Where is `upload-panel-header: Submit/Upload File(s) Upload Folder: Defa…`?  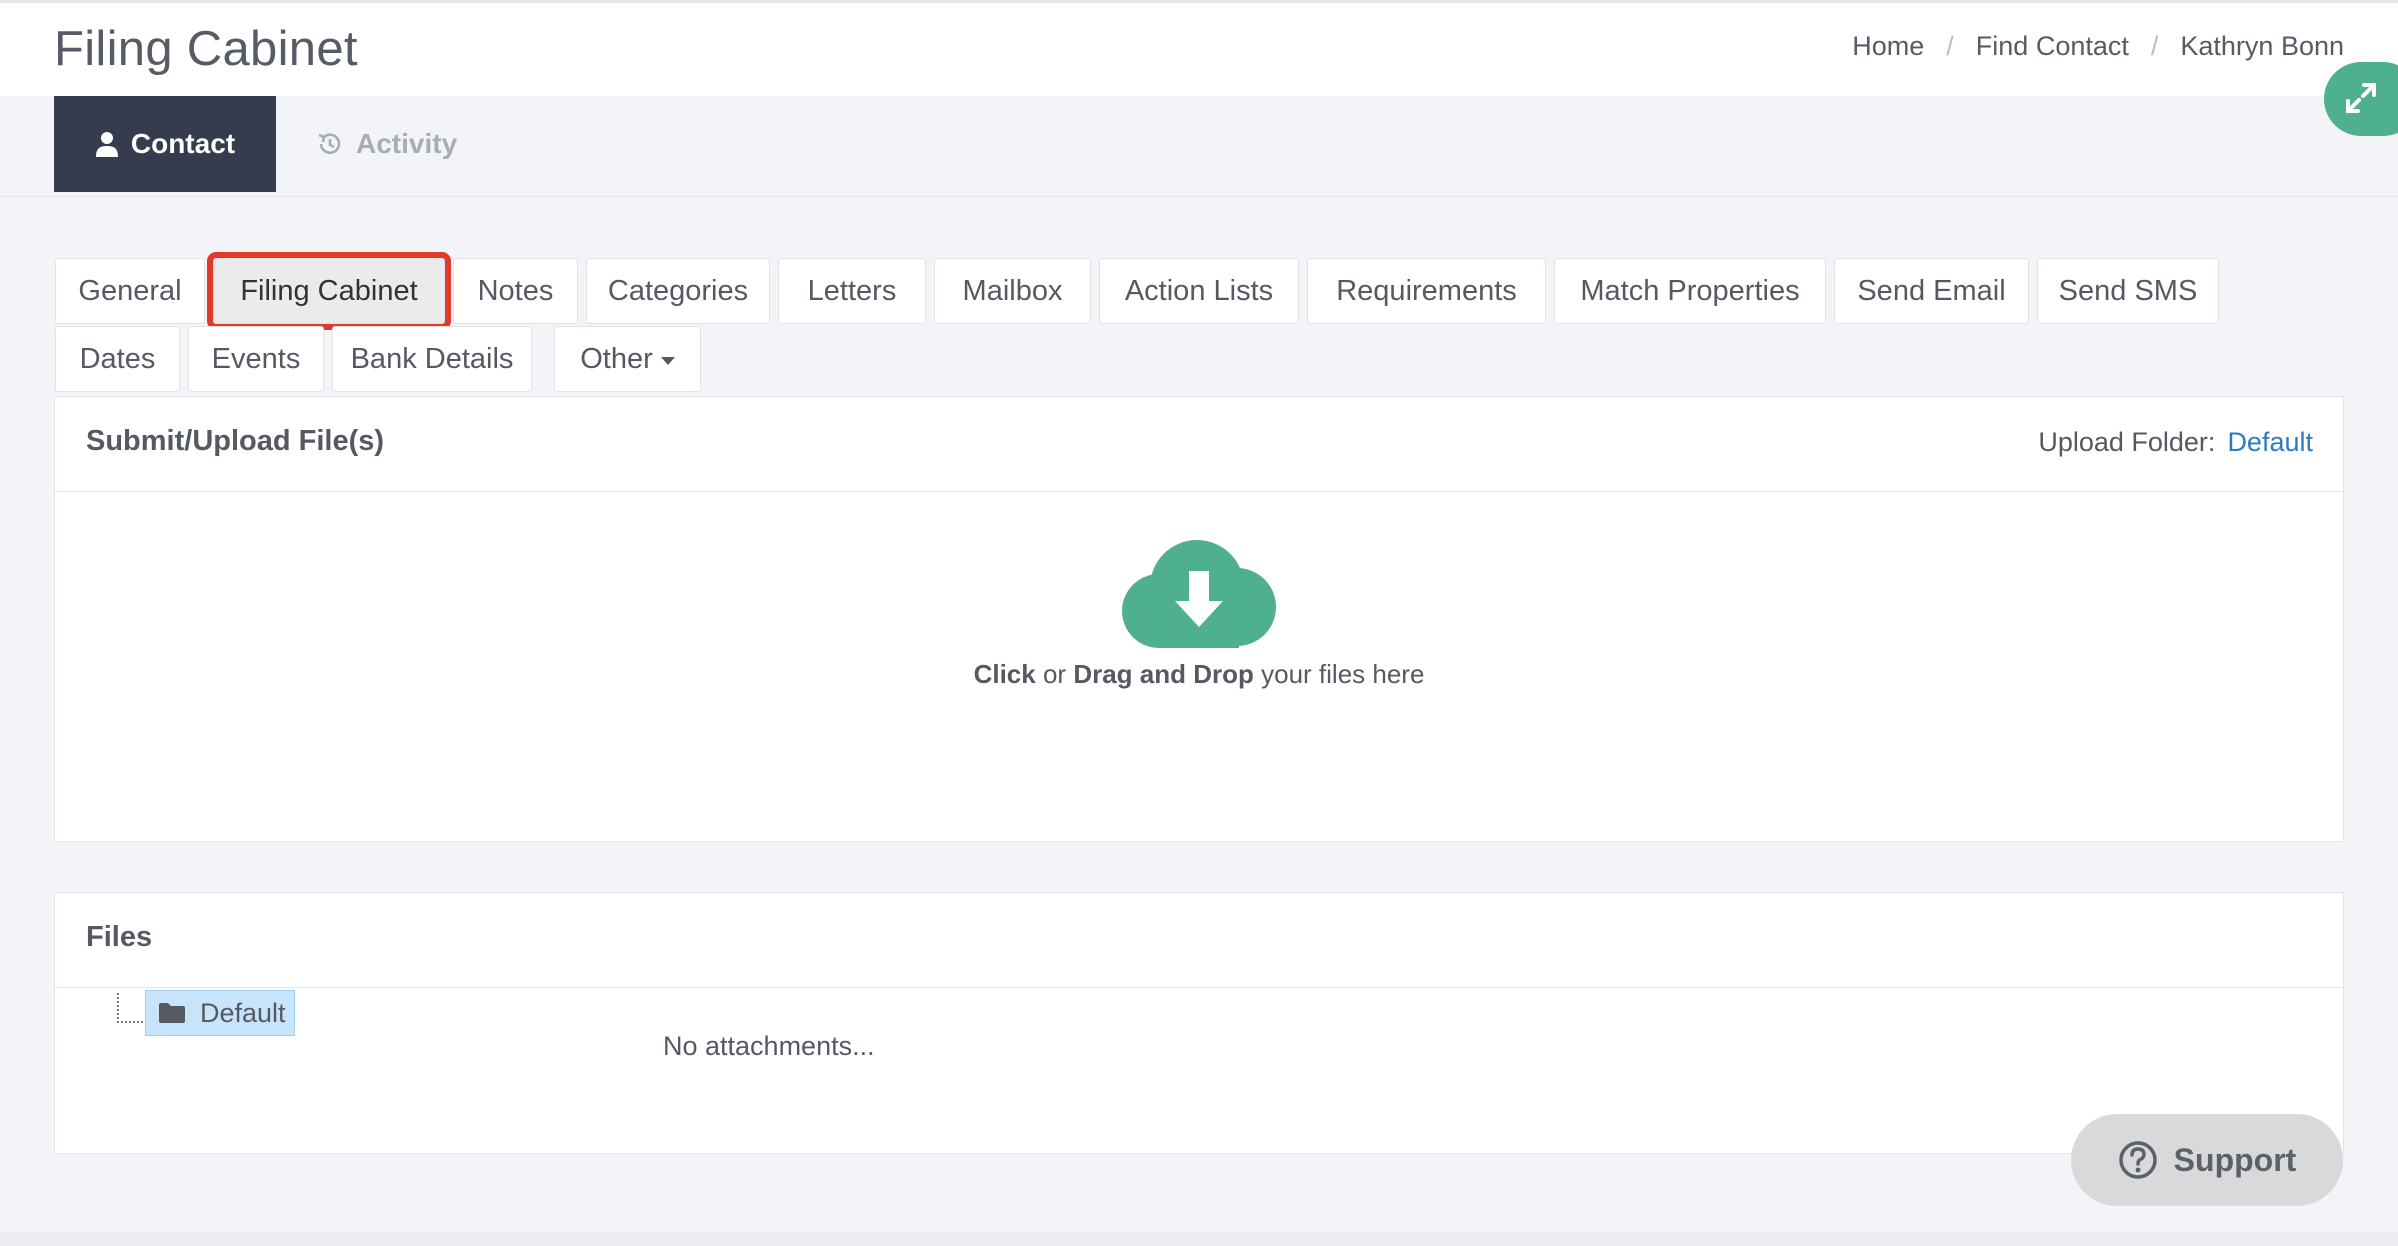 upload-panel-header: Submit/Upload File(s) Upload Folder: Defa… is located at coordinates (1199, 444).